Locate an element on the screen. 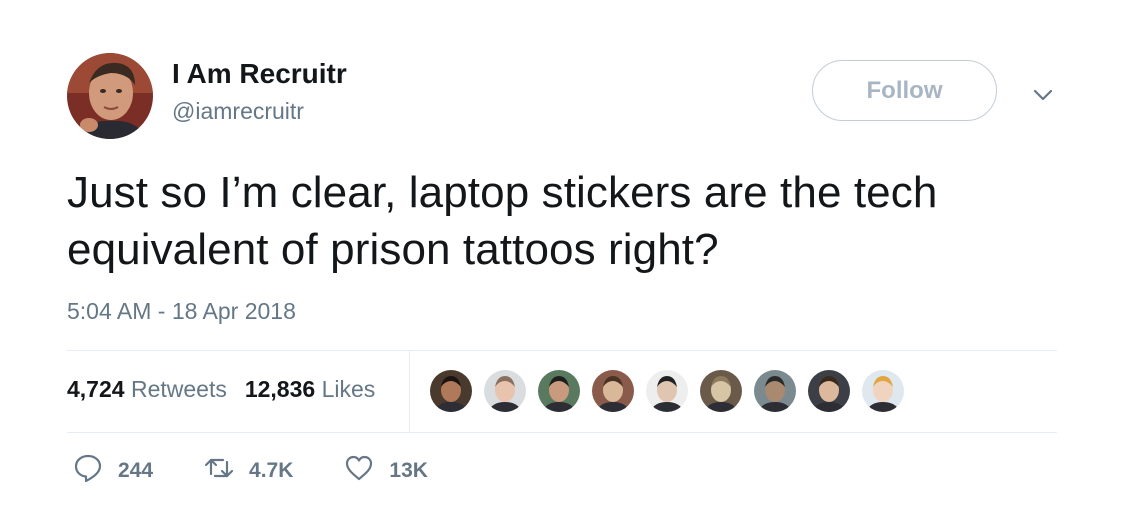 The image size is (1125, 532). tweet-timestamp: 5:04 AM - 18 Apr 2018 is located at coordinates (181, 311).